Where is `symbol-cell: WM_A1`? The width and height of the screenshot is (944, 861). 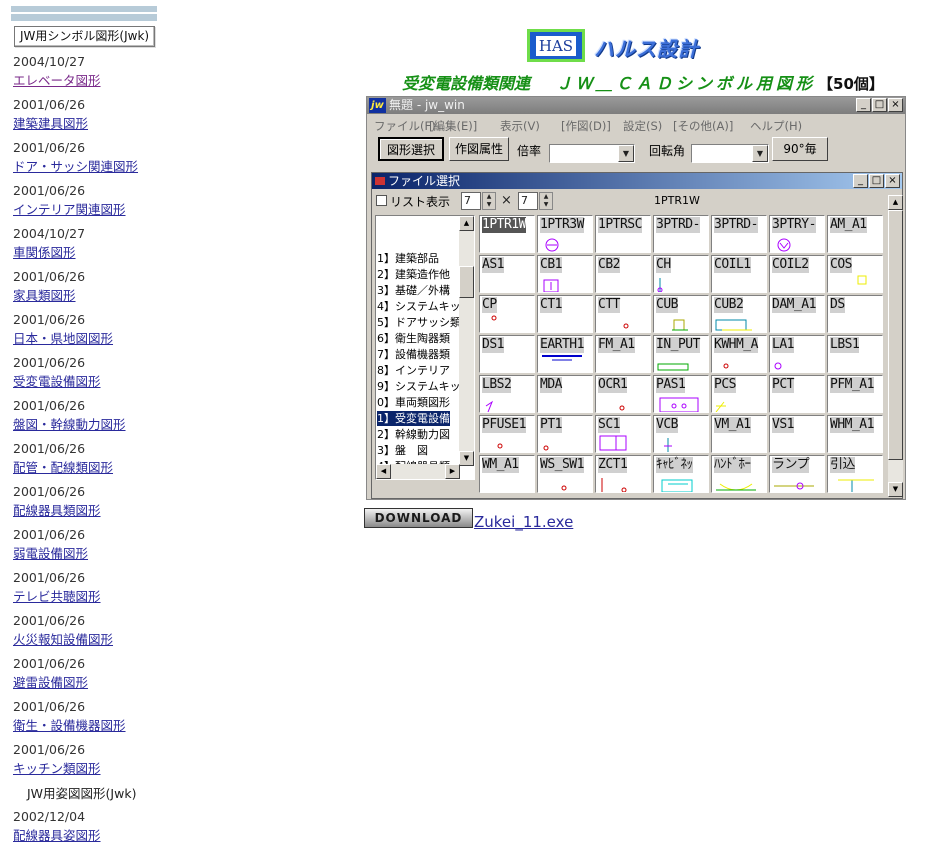
symbol-cell: WM_A1 is located at coordinates (507, 474).